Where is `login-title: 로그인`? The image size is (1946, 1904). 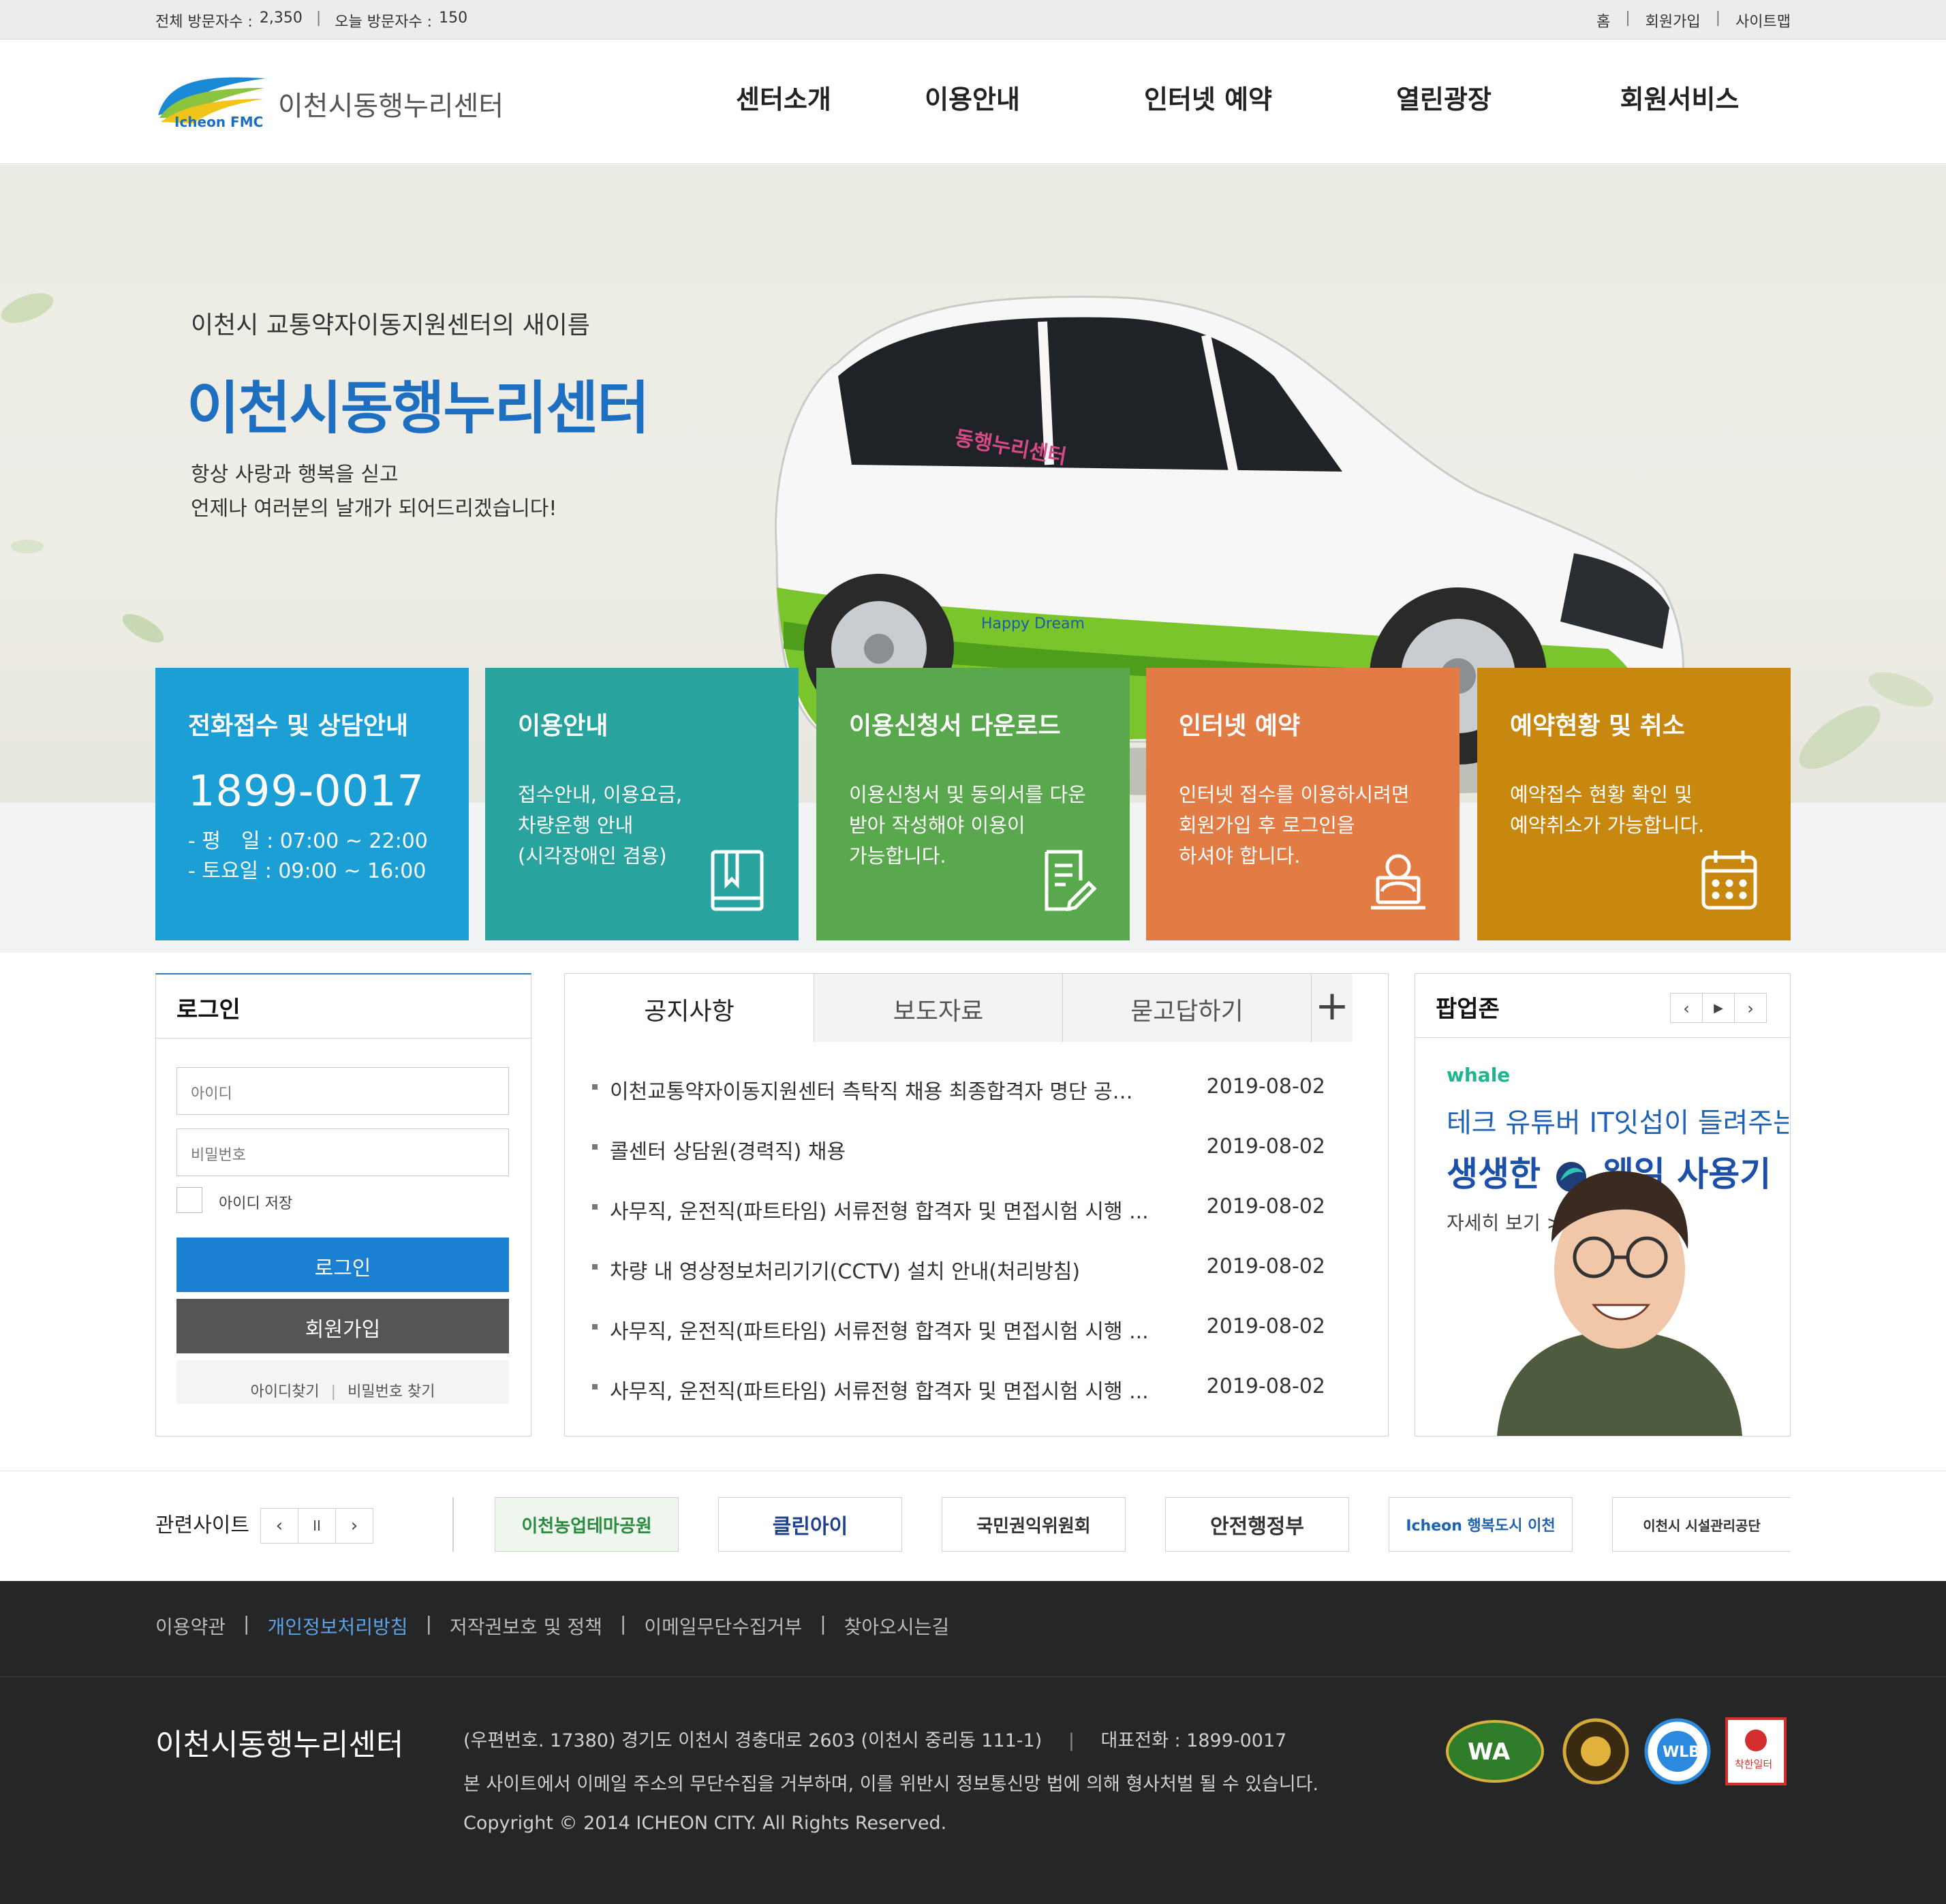 login-title: 로그인 is located at coordinates (343, 1006).